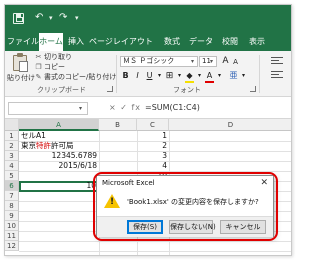 This screenshot has width=320, height=260. I want to click on title-bar: ↶ ▾ ↷ ▾, so click(148, 19).